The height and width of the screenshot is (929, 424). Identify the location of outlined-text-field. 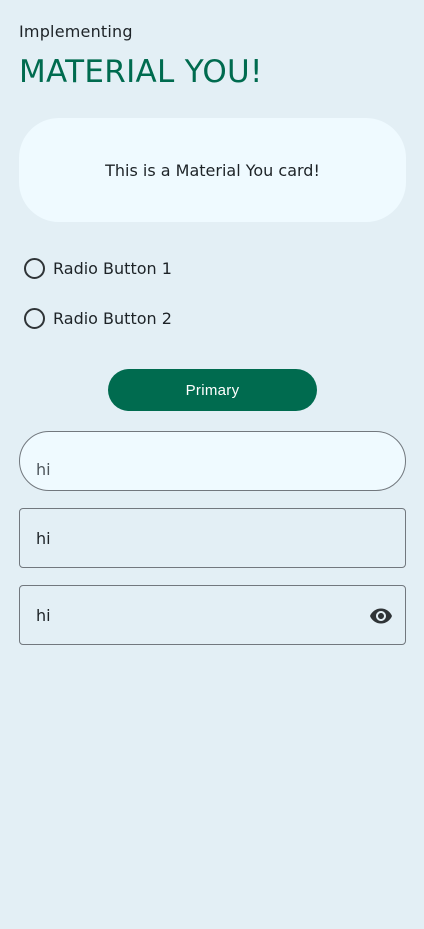
(212, 538).